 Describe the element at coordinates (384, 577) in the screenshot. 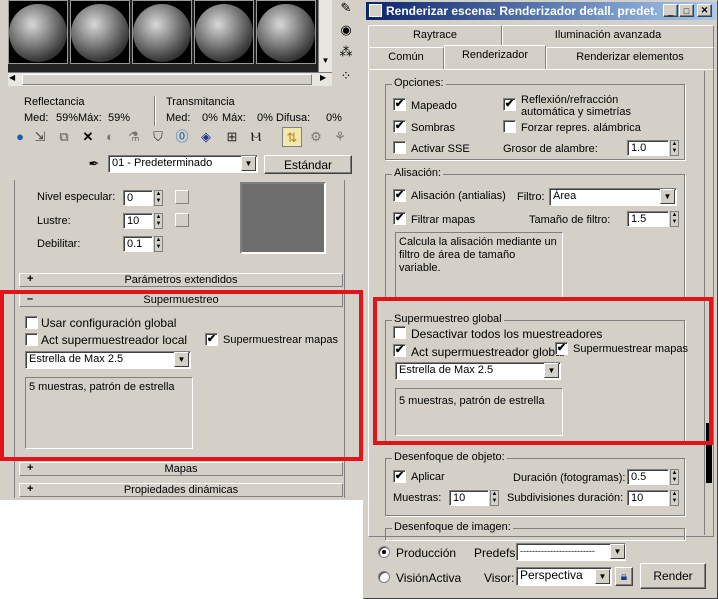

I see `activeshade-radio` at that location.